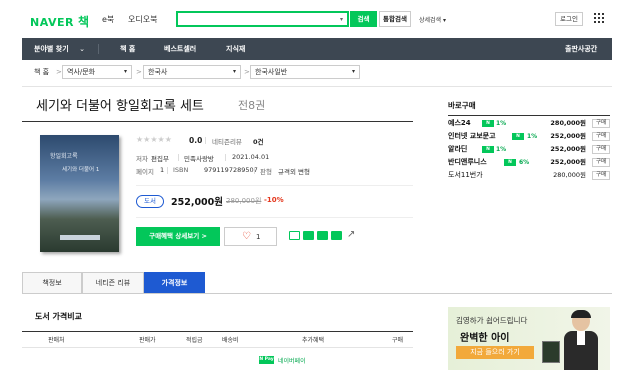  What do you see at coordinates (79, 193) in the screenshot?
I see `book-cover-image: 항일회고록 세기와 더불어 1` at bounding box center [79, 193].